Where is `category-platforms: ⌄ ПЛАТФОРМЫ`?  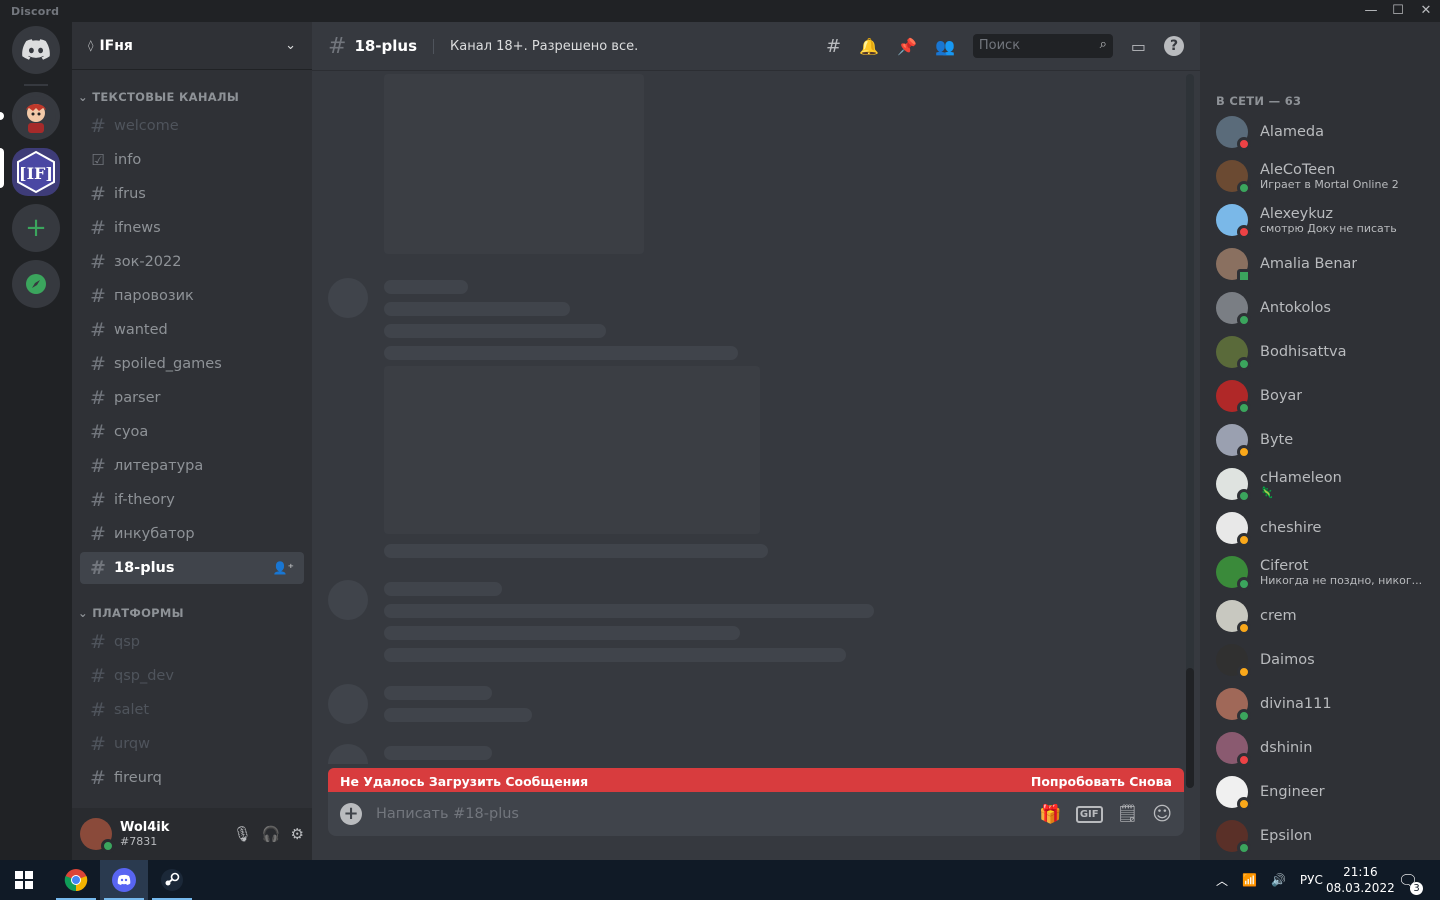
category-platforms: ⌄ ПЛАТФОРМЫ is located at coordinates (131, 613).